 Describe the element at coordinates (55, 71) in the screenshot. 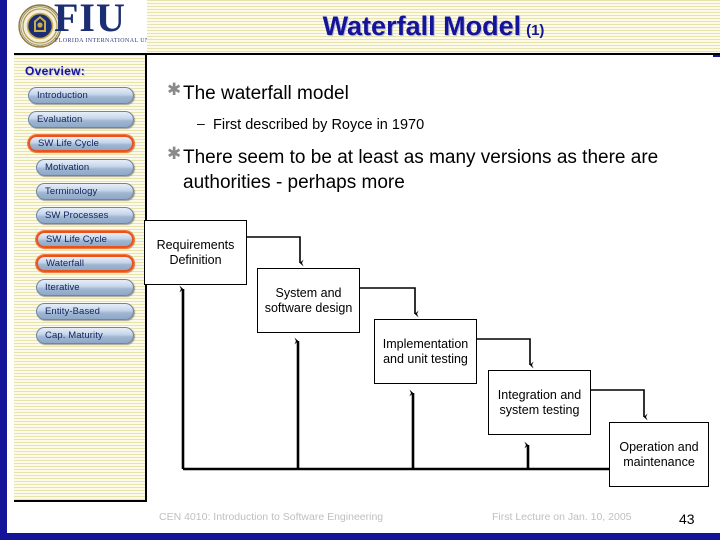

I see `sidebar-heading: Overview:` at that location.